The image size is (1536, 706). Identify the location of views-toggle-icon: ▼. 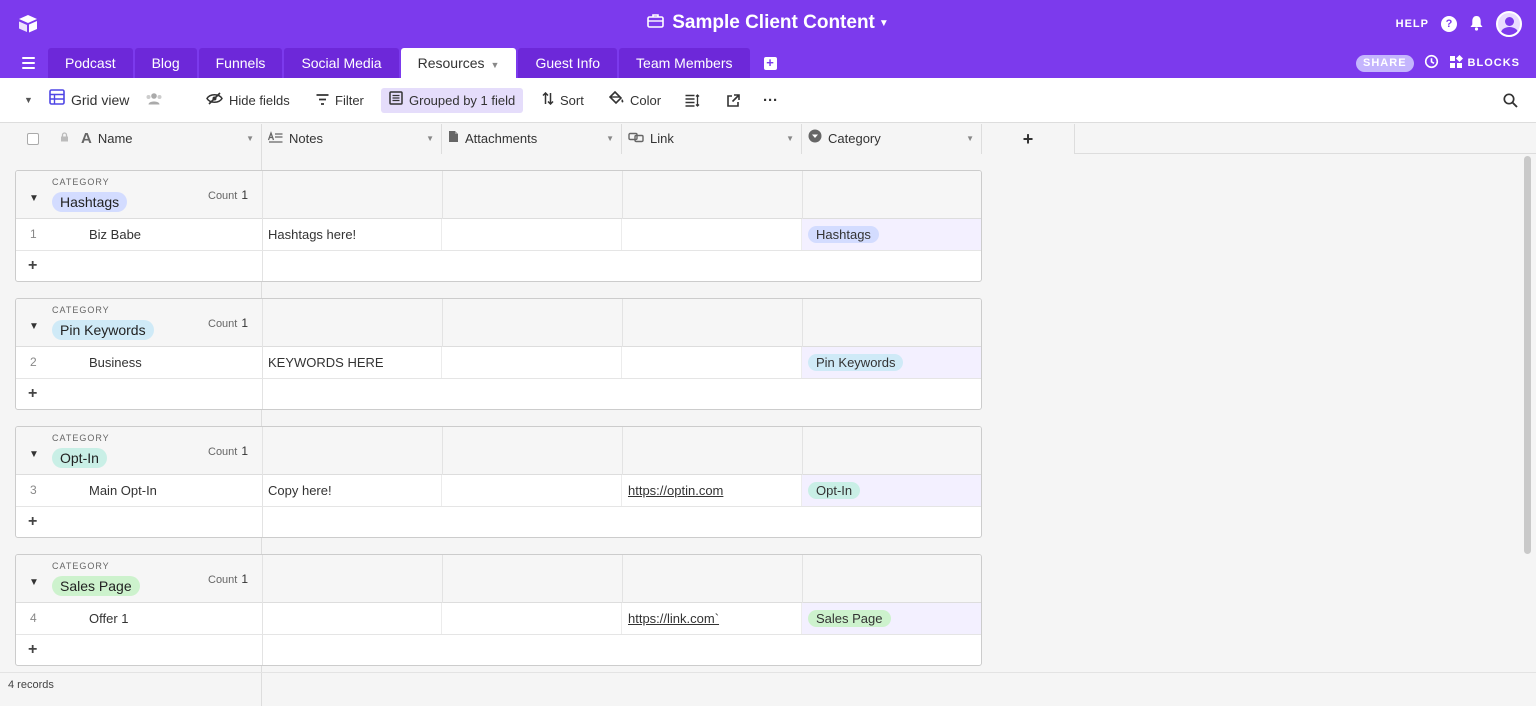
(28, 100).